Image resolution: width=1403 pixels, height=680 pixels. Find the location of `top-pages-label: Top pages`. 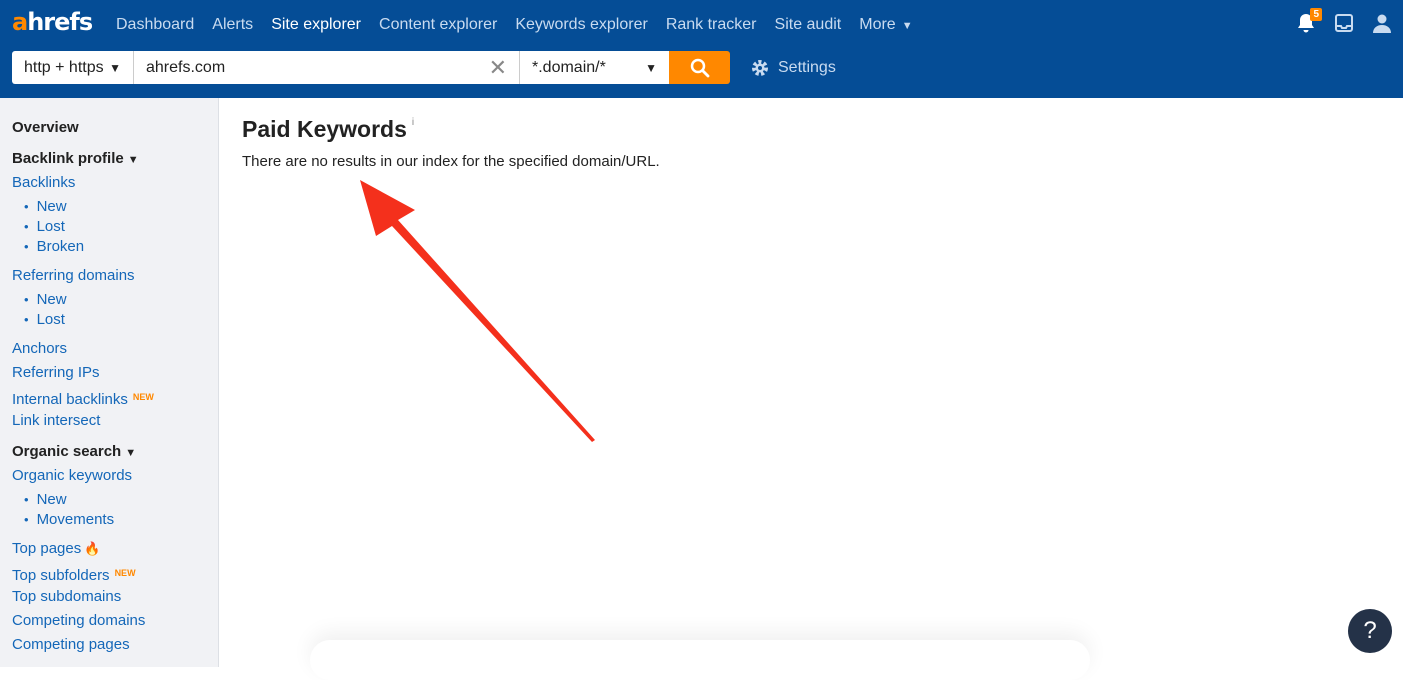

top-pages-label: Top pages is located at coordinates (47, 548).